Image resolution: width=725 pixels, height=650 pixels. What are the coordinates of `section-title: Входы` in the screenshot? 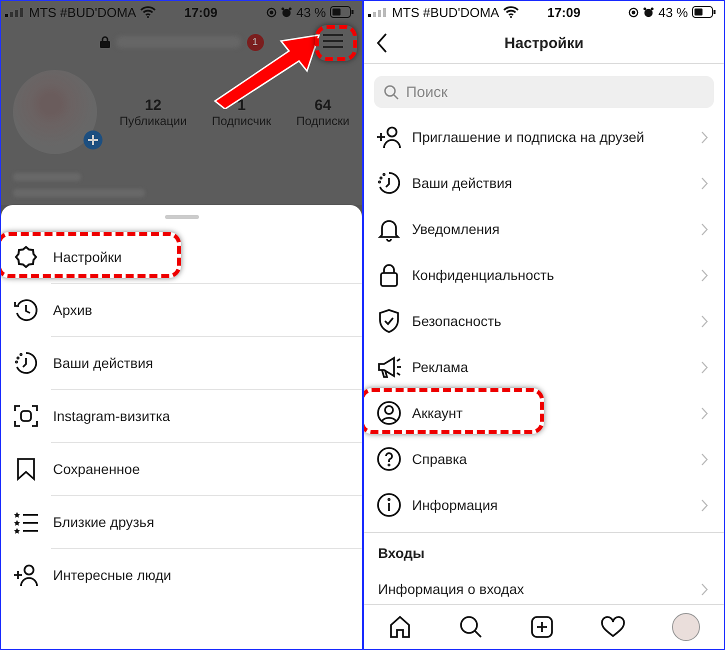 It's located at (402, 553).